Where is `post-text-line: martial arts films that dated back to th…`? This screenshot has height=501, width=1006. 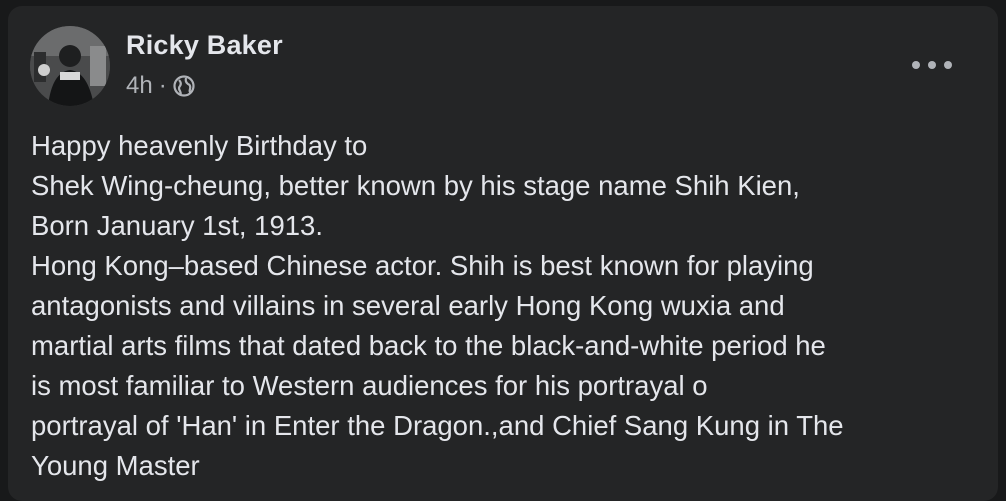
post-text-line: martial arts films that dated back to th… is located at coordinates (428, 345).